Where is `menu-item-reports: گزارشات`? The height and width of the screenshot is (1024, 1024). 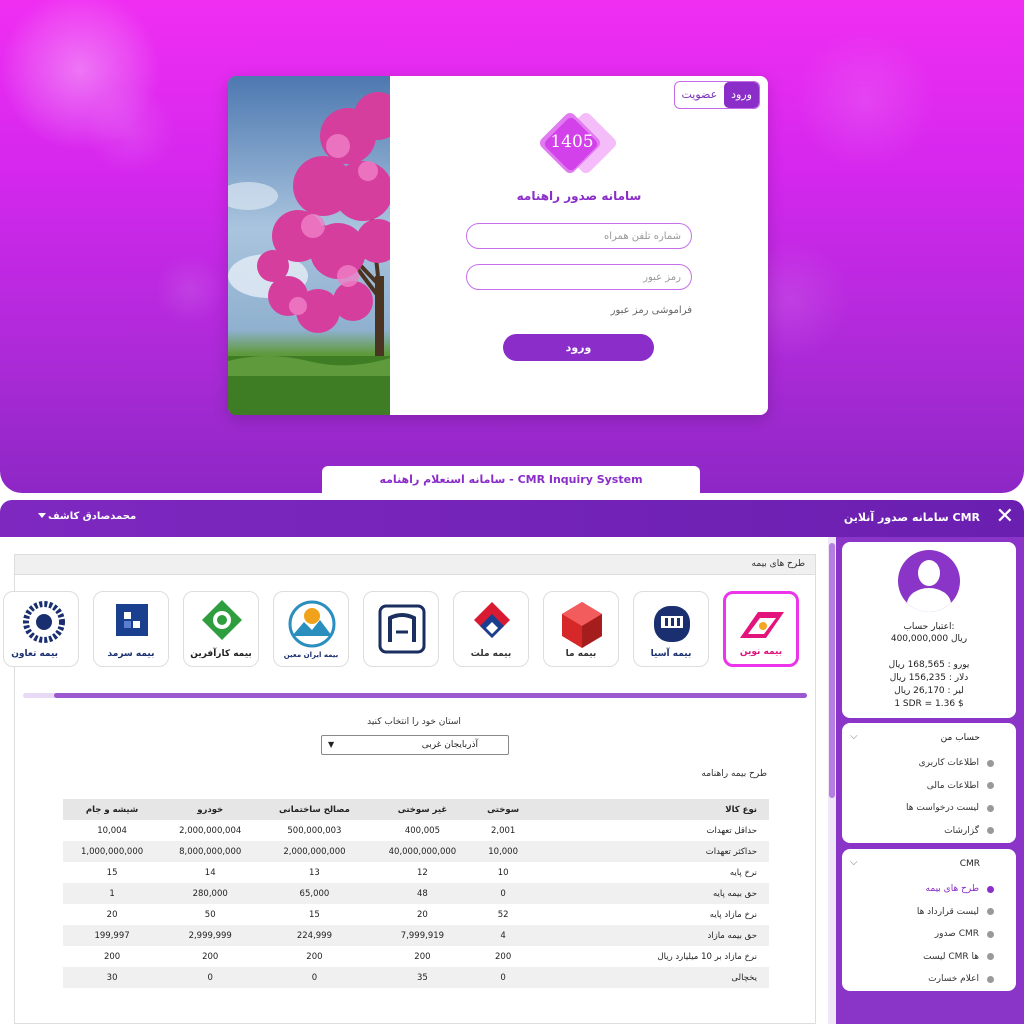
menu-item-reports: گزارشات is located at coordinates (922, 831).